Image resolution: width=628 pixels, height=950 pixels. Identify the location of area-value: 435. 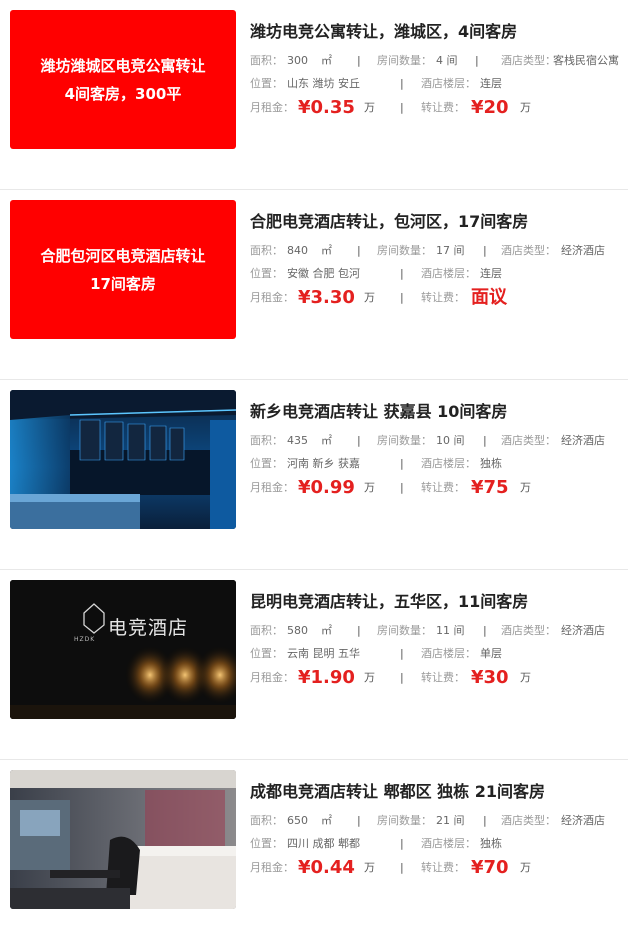
(297, 440).